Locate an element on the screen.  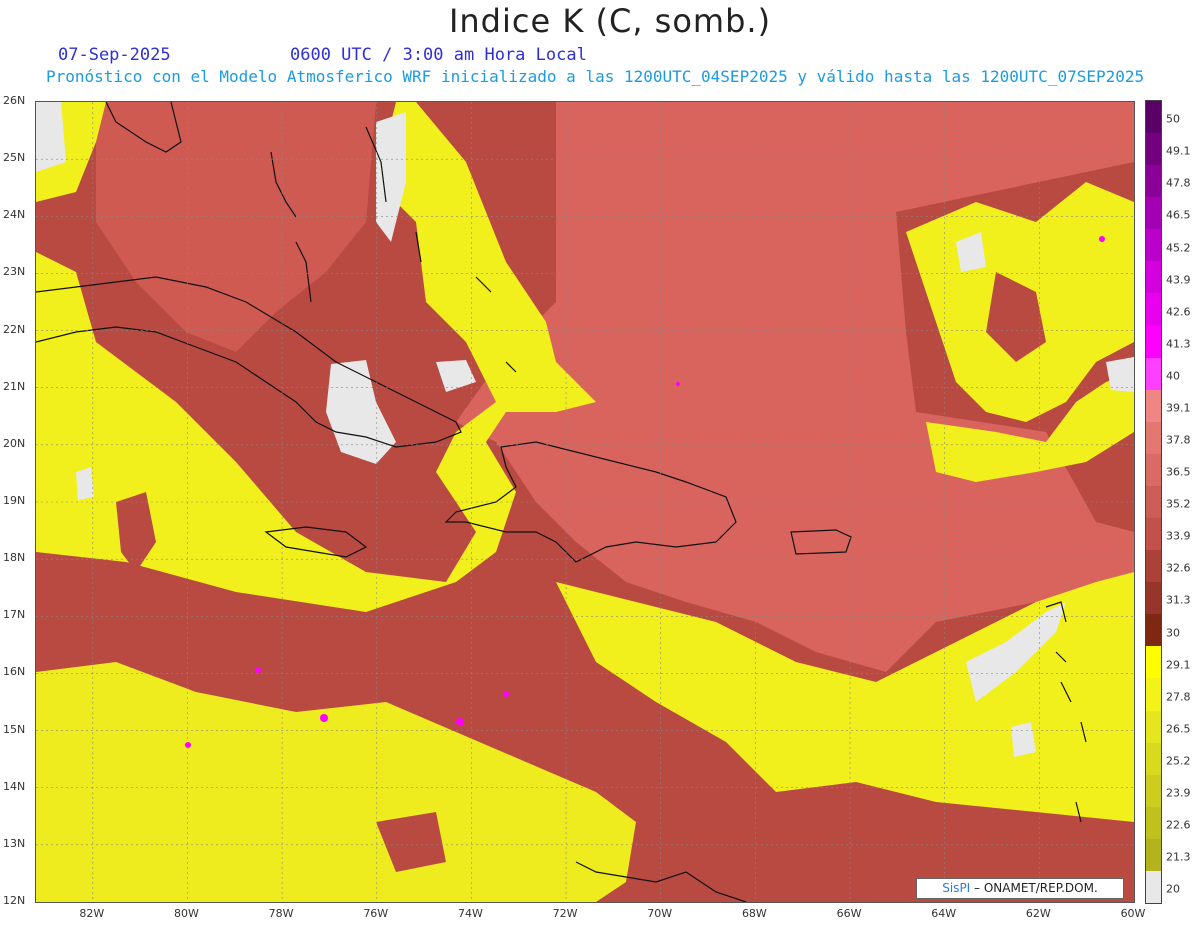
color-scale-label: 43.9 is located at coordinates (1178, 280).